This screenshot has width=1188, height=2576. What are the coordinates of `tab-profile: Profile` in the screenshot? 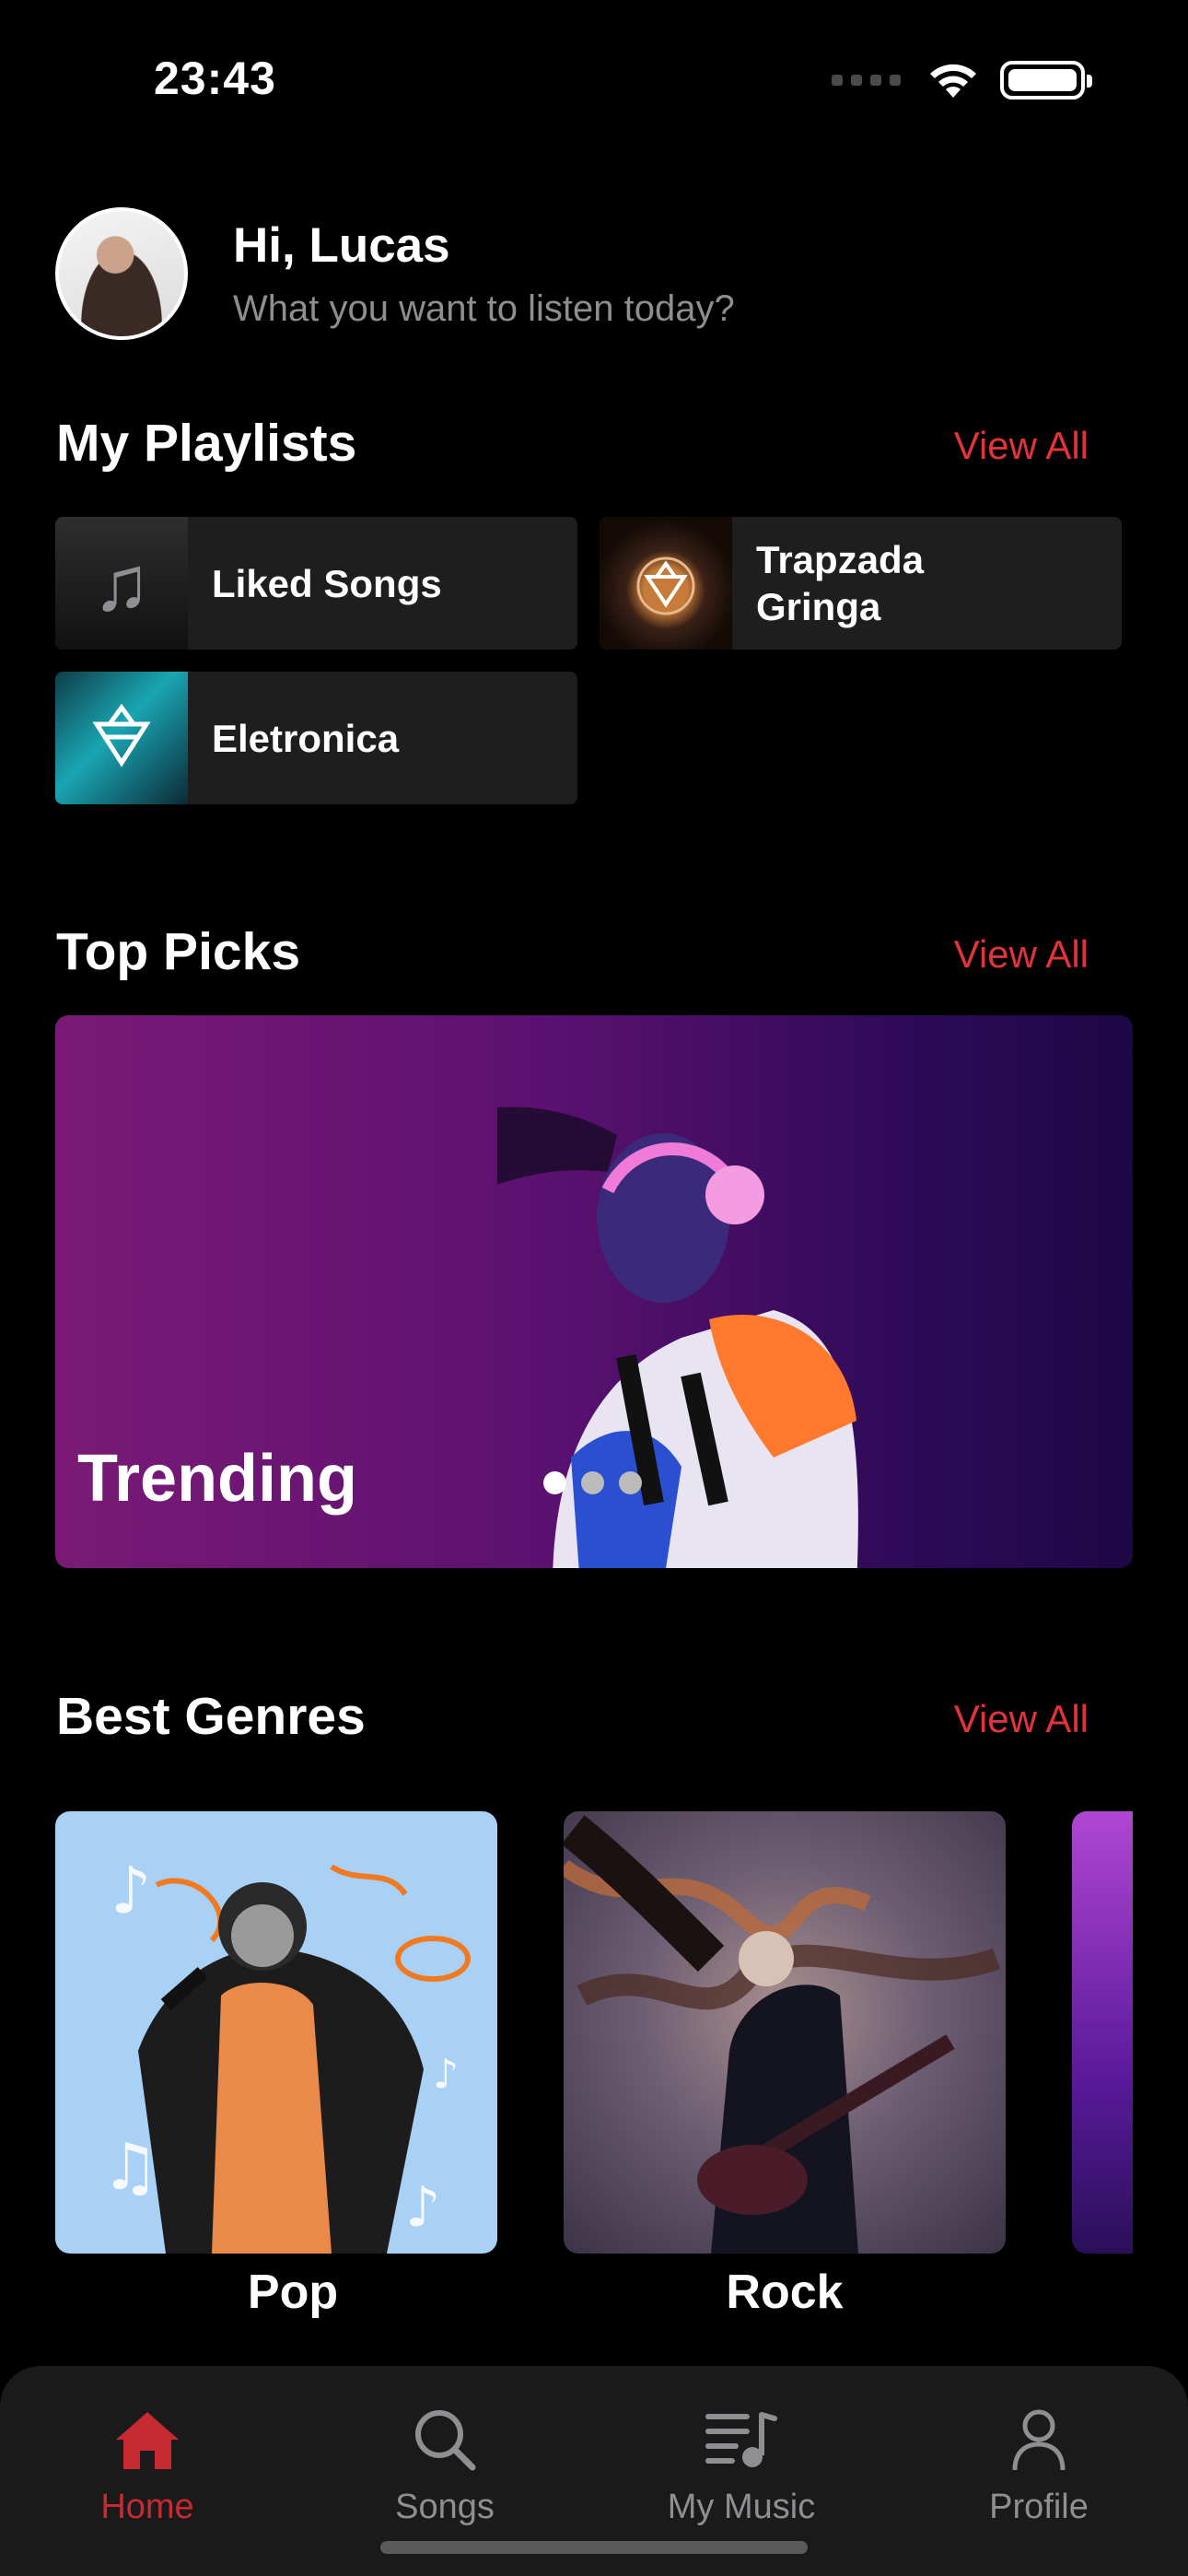 It's located at (1039, 2465).